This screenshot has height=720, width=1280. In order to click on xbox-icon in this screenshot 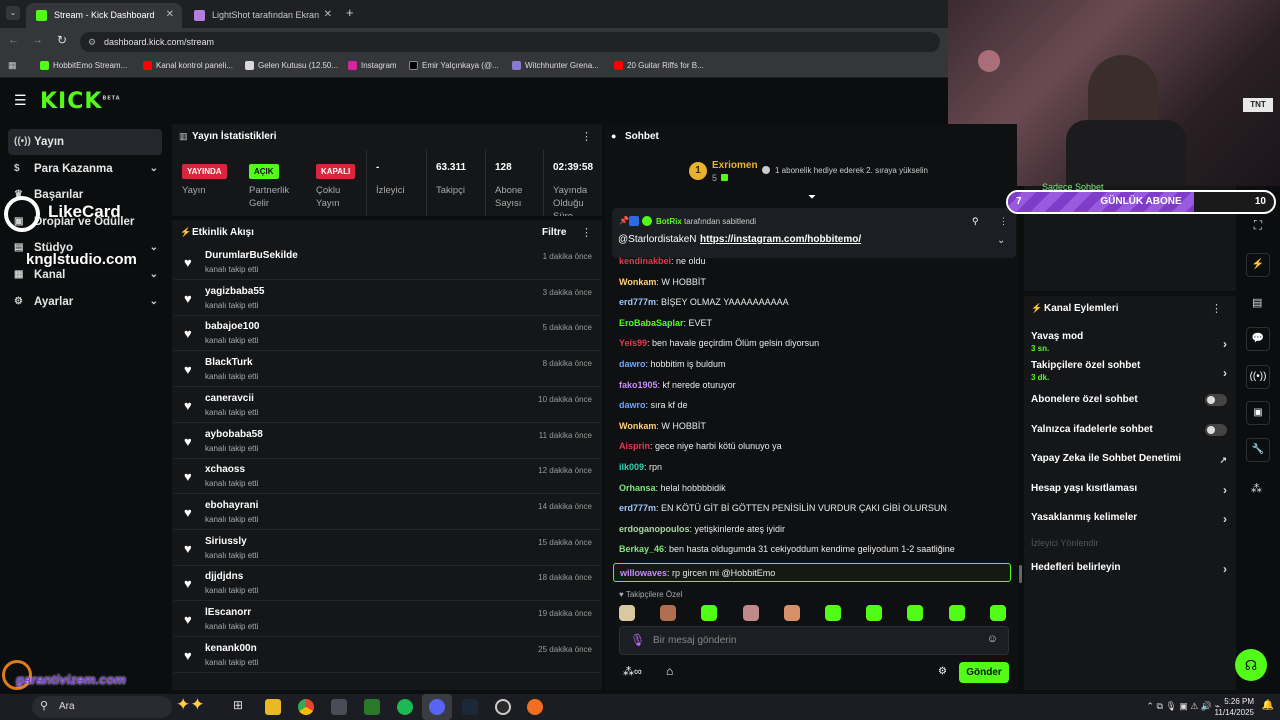, I will do `click(339, 707)`.